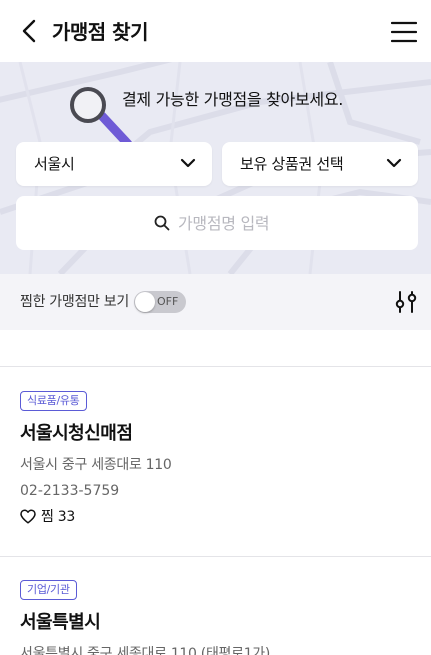 The width and height of the screenshot is (431, 655). What do you see at coordinates (168, 301) in the screenshot?
I see `toggle-state-text: OFF` at bounding box center [168, 301].